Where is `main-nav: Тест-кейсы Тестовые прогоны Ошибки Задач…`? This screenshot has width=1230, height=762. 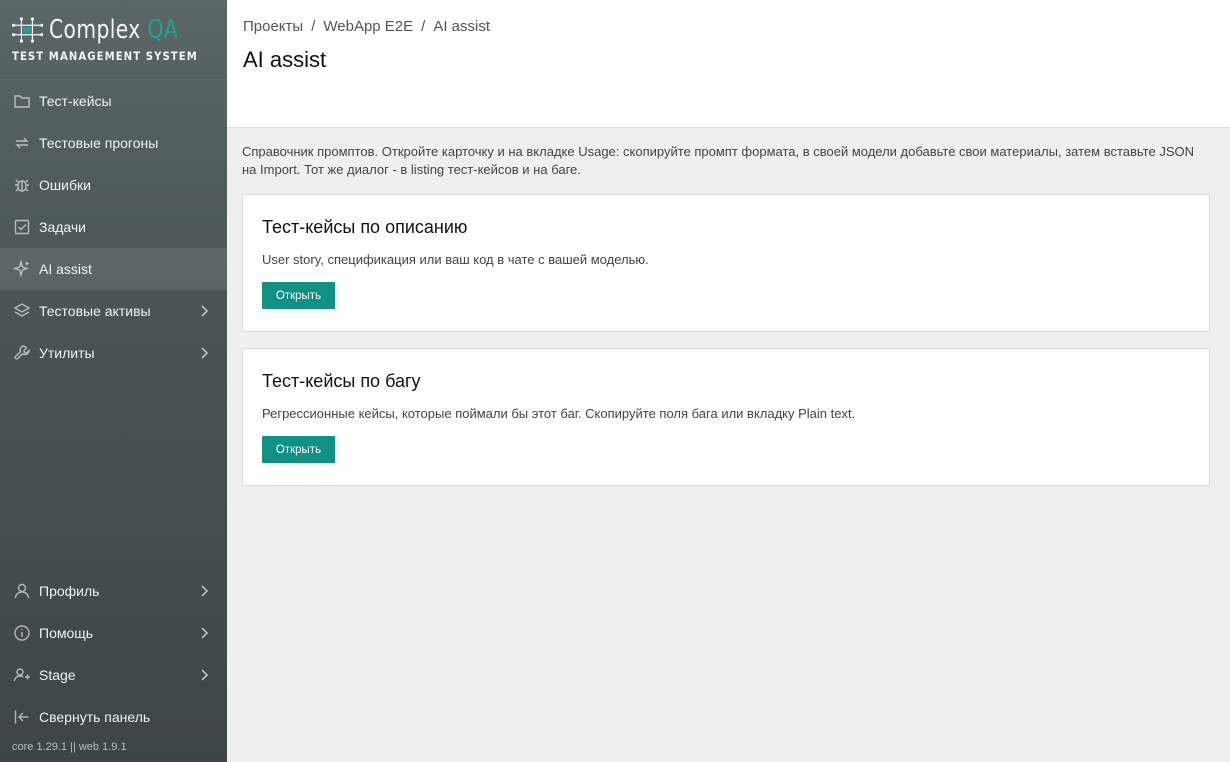 main-nav: Тест-кейсы Тестовые прогоны Ошибки Задач… is located at coordinates (113, 227).